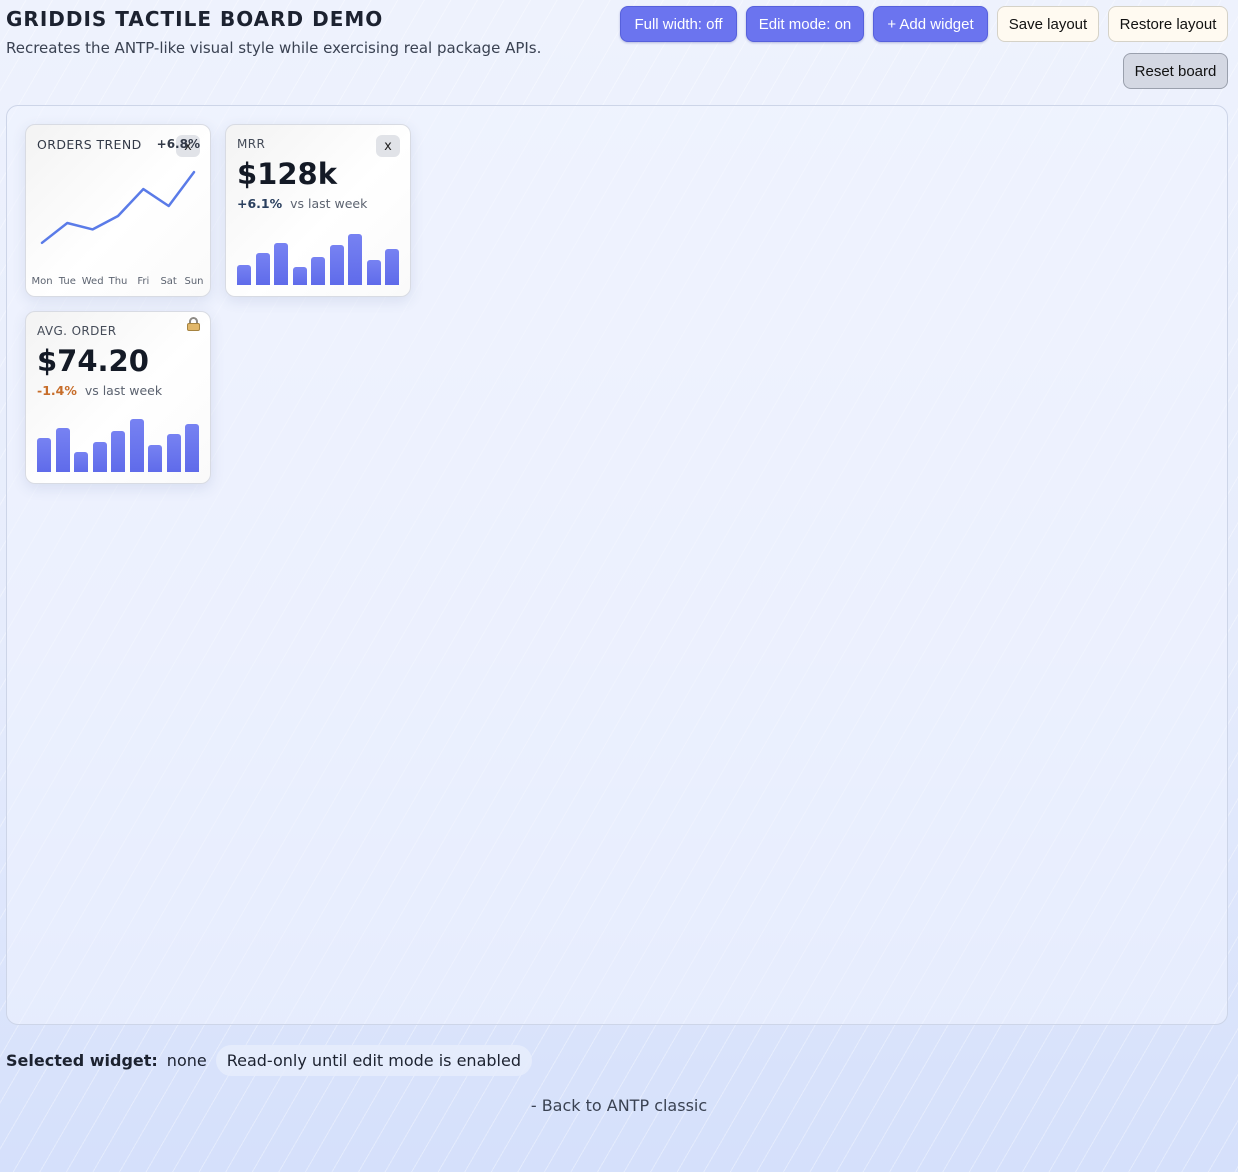 This screenshot has width=1238, height=1172. What do you see at coordinates (195, 19) in the screenshot?
I see `page-title: GRIDDIS TACTILE BOARD DEMO` at bounding box center [195, 19].